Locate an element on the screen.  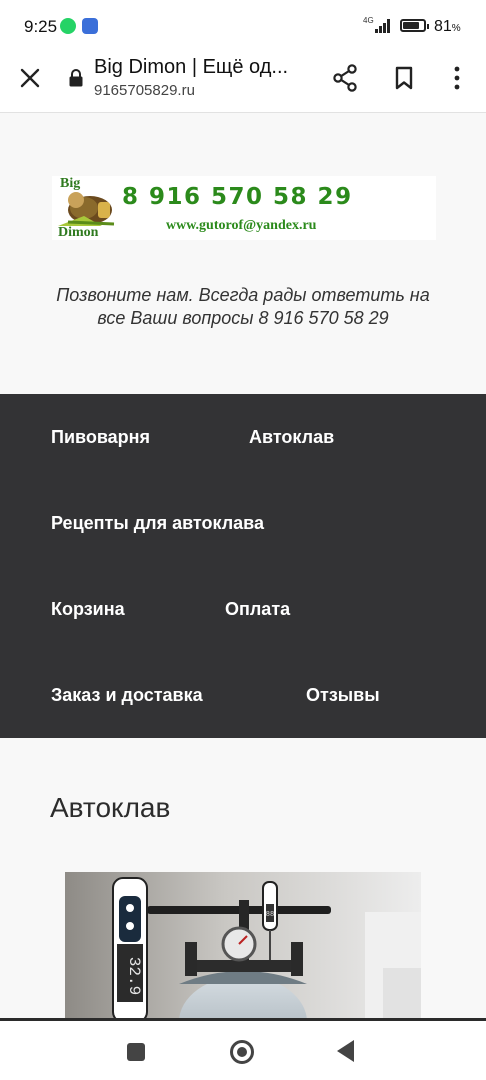
mascot-illustration is located at coordinates (86, 209).